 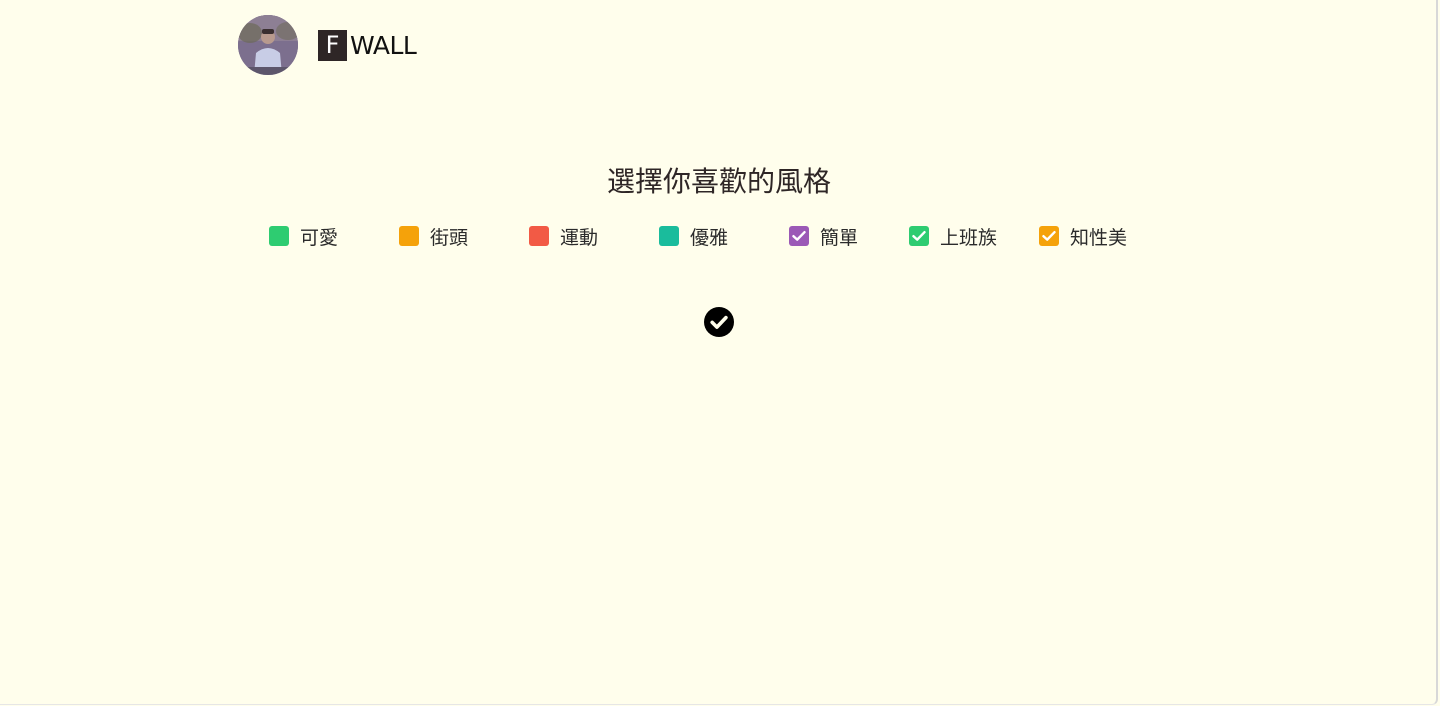 I want to click on style-option-label: 簡單, so click(x=839, y=237).